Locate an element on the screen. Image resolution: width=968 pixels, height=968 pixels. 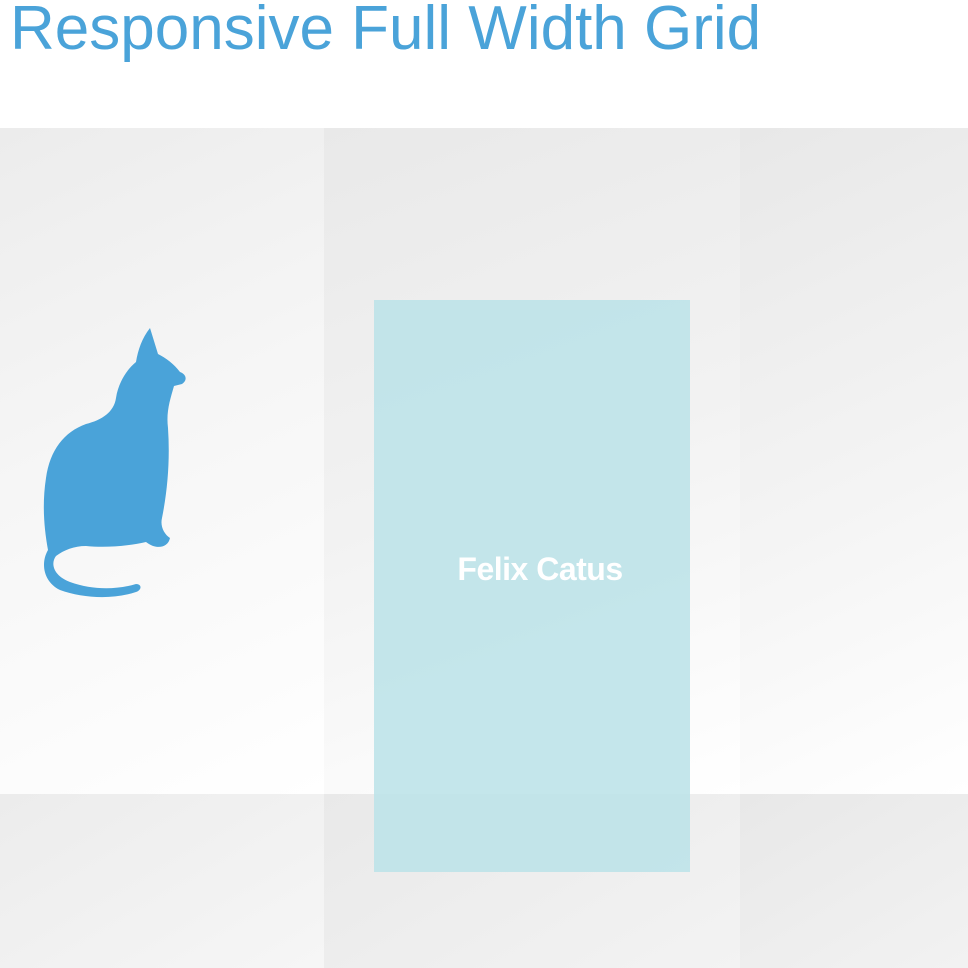
cat-silhouette-icon is located at coordinates (114, 463).